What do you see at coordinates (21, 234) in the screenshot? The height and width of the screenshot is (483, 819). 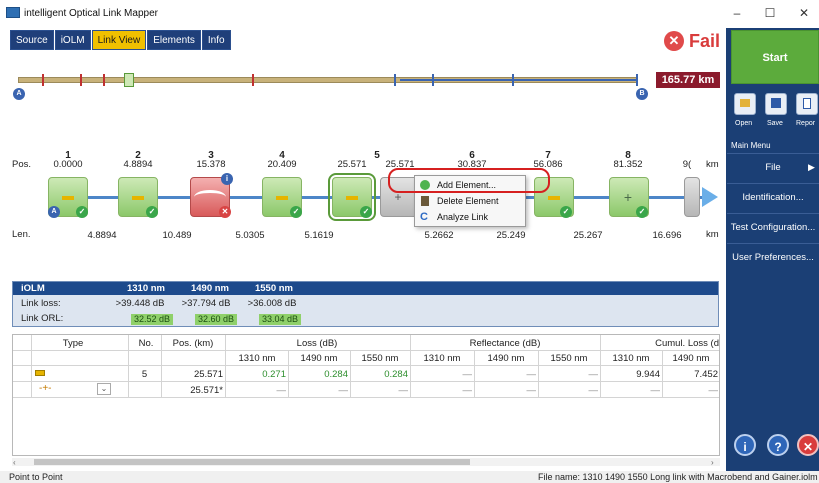 I see `length-label: Len.` at bounding box center [21, 234].